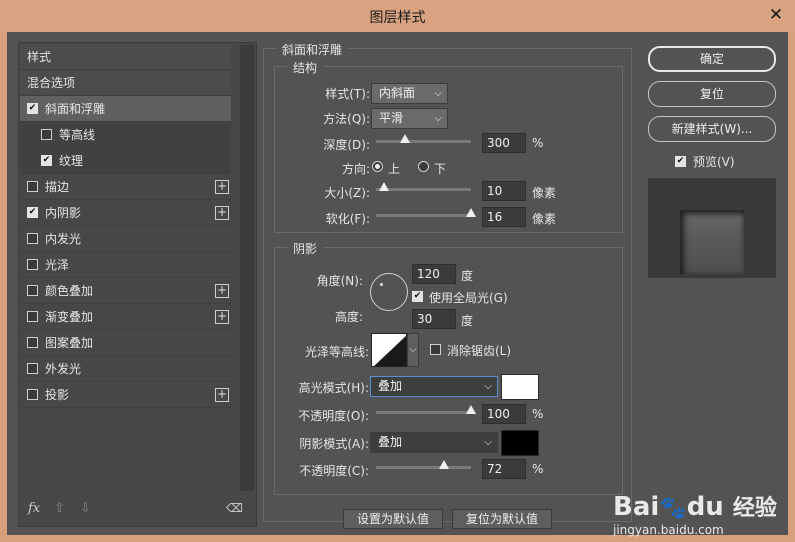 This screenshot has width=795, height=542. Describe the element at coordinates (125, 83) in the screenshot. I see `blending-options-item: 混合选项` at that location.